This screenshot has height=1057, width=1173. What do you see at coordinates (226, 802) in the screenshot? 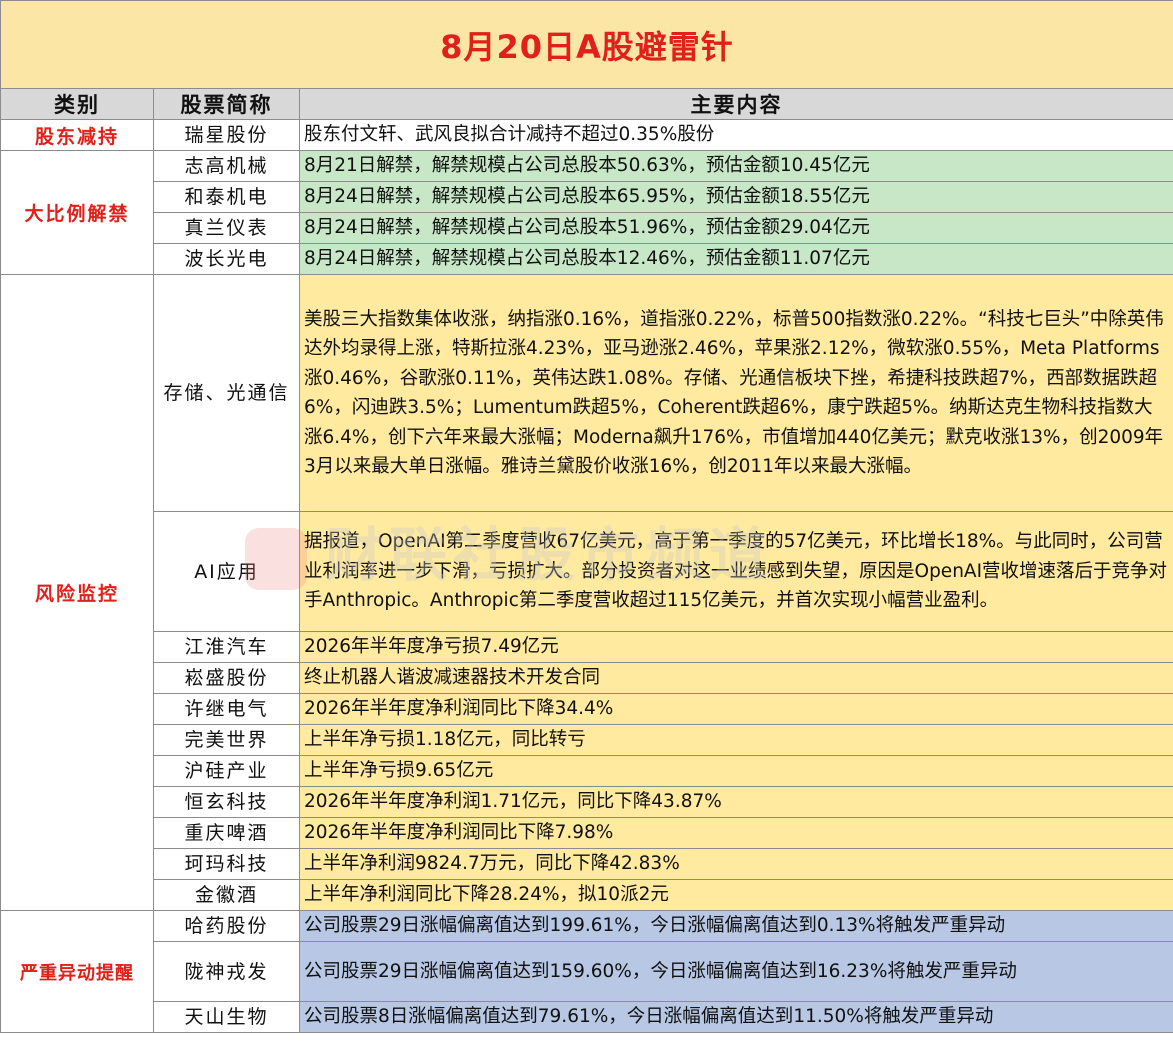
I see `stock-name: 恒玄科技` at bounding box center [226, 802].